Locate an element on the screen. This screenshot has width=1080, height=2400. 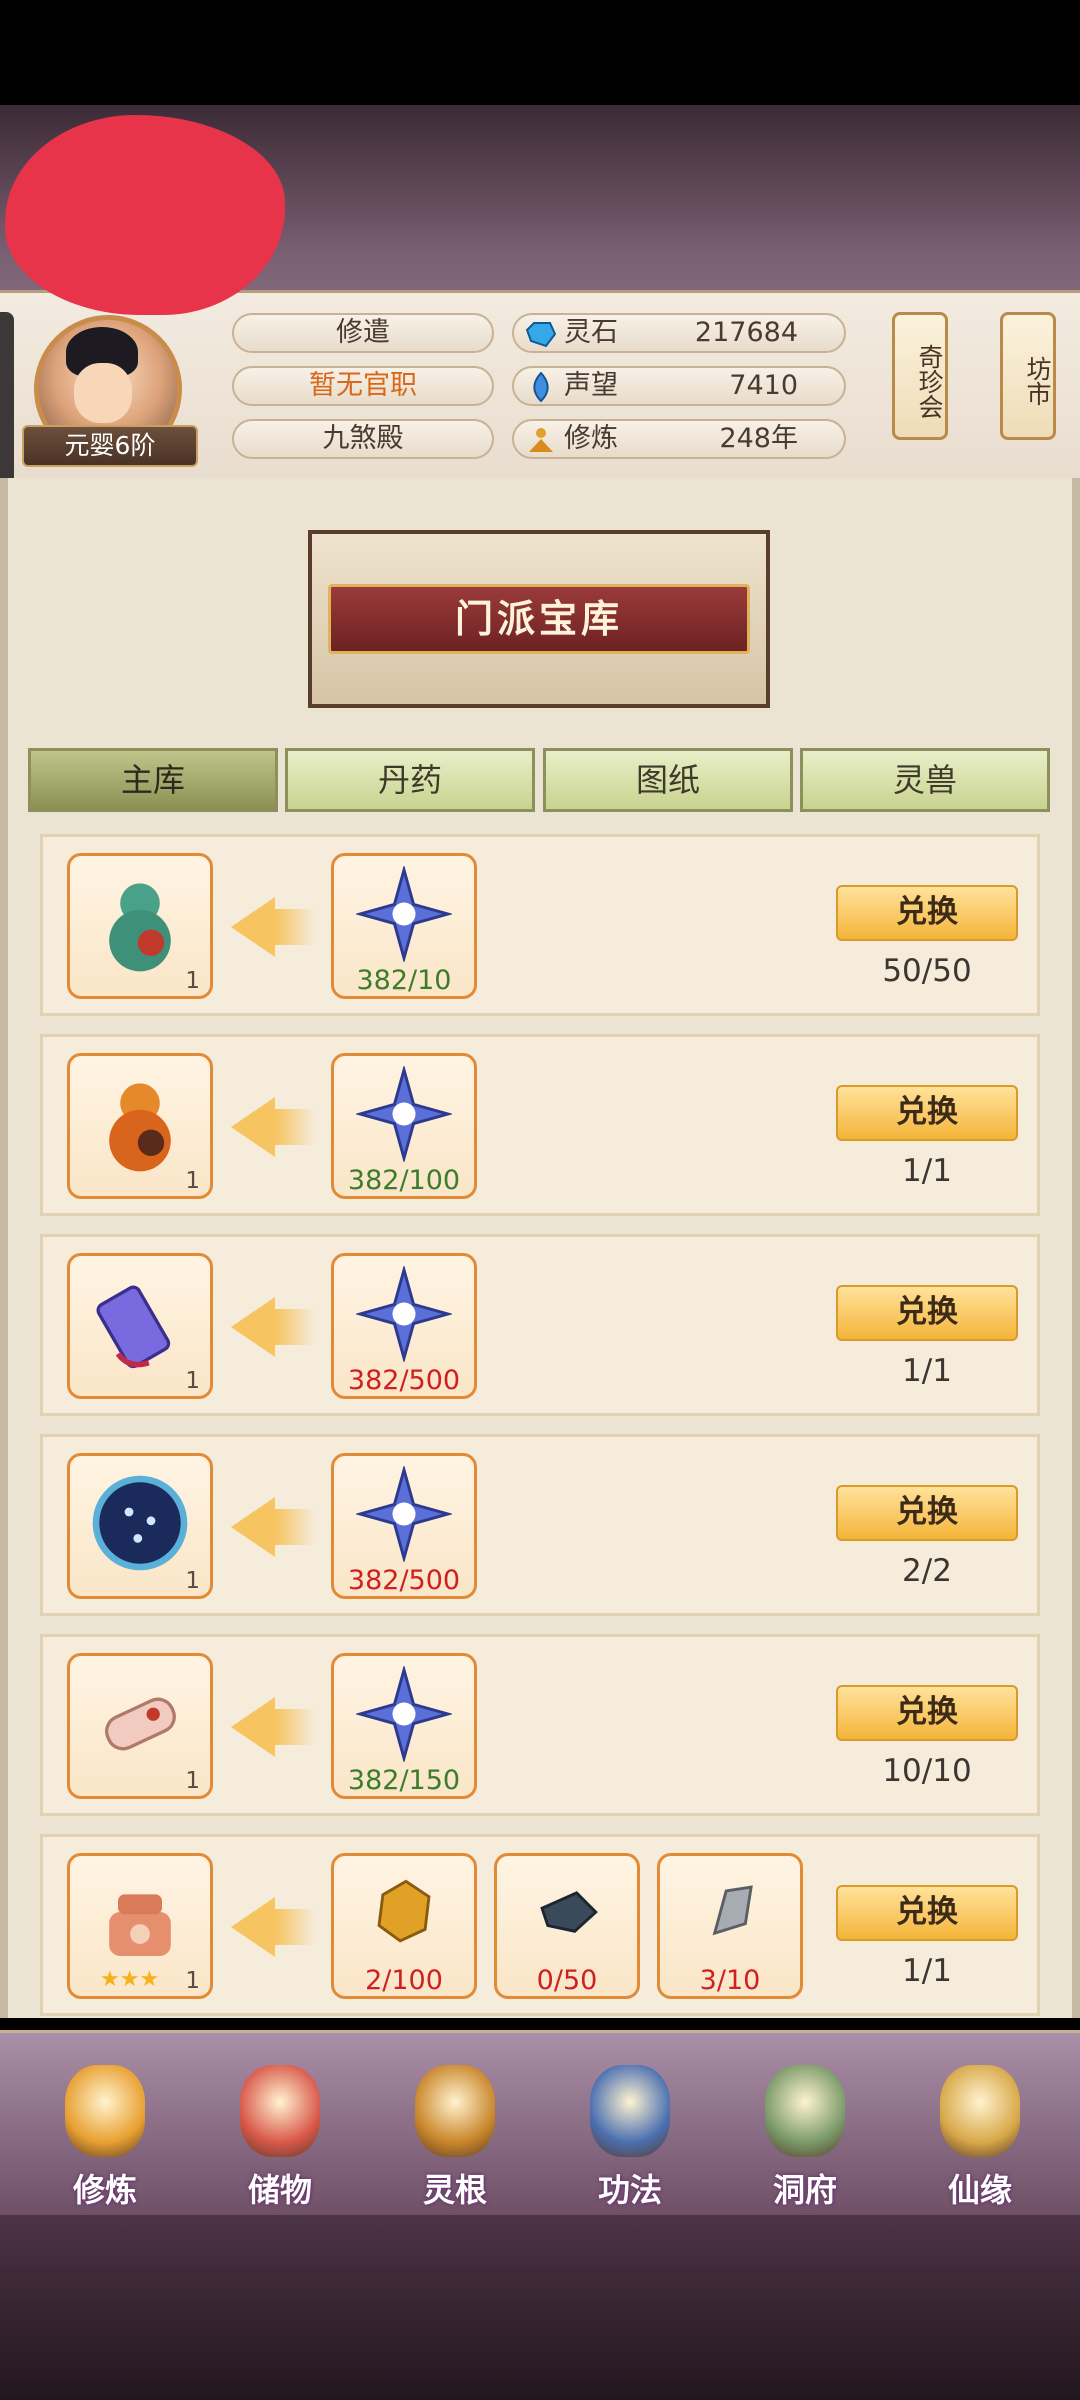
cost-requirement: 2/100 is located at coordinates (404, 1980).